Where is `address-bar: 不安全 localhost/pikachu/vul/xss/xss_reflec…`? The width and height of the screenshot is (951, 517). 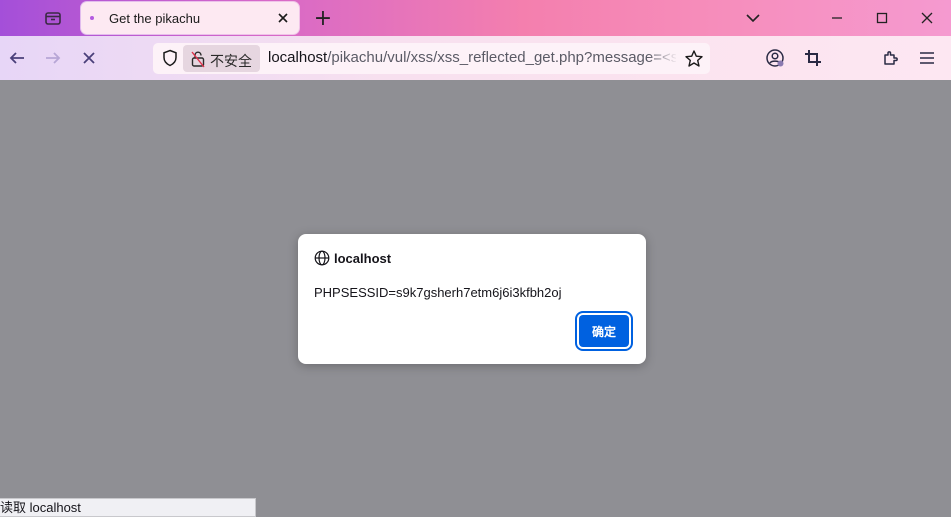 address-bar: 不安全 localhost/pikachu/vul/xss/xss_reflec… is located at coordinates (431, 58).